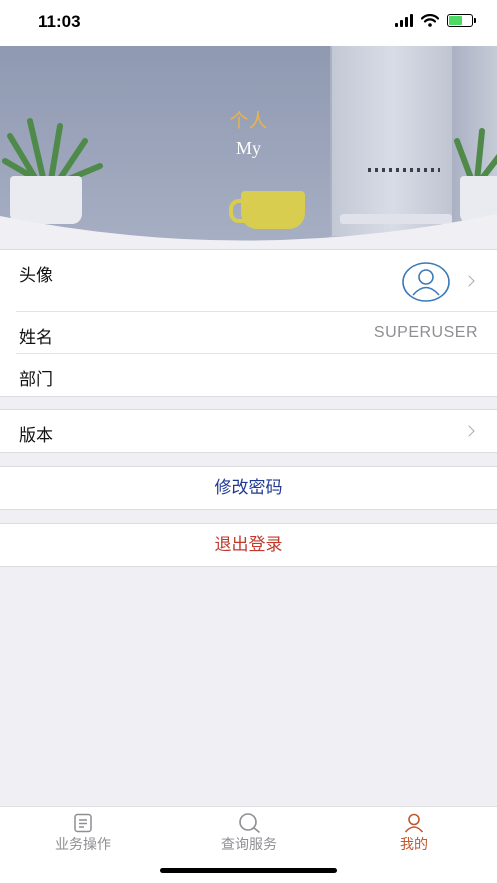 Image resolution: width=497 pixels, height=883 pixels. What do you see at coordinates (248, 870) in the screenshot?
I see `home-indicator` at bounding box center [248, 870].